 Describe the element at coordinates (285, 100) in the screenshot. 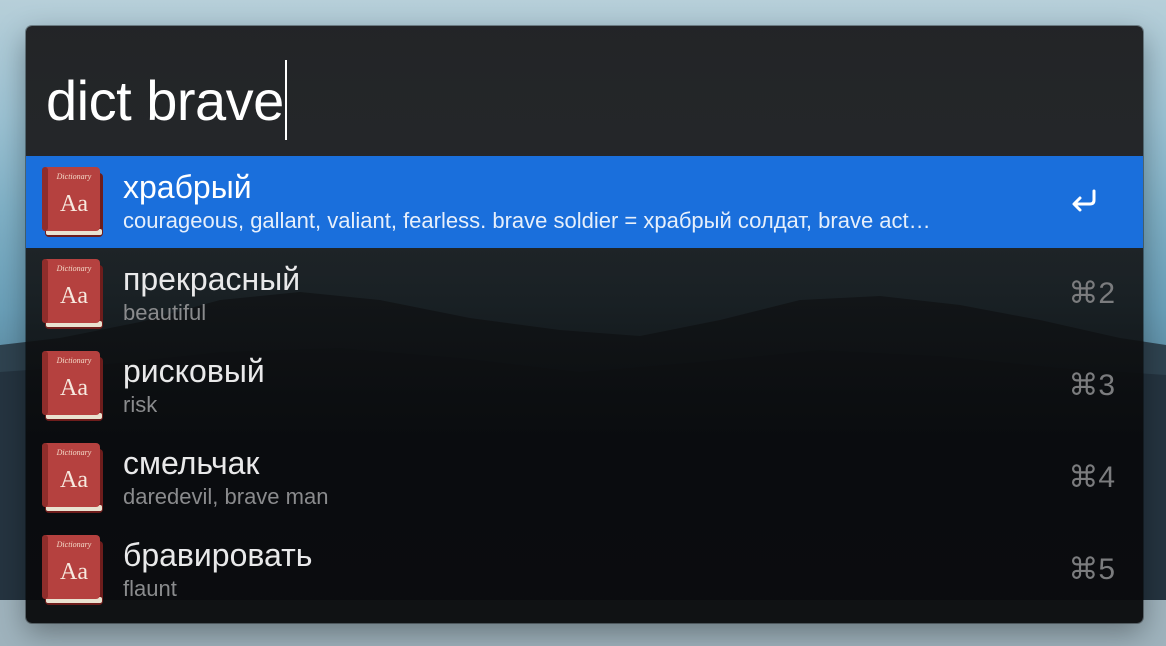

I see `text-caret` at that location.